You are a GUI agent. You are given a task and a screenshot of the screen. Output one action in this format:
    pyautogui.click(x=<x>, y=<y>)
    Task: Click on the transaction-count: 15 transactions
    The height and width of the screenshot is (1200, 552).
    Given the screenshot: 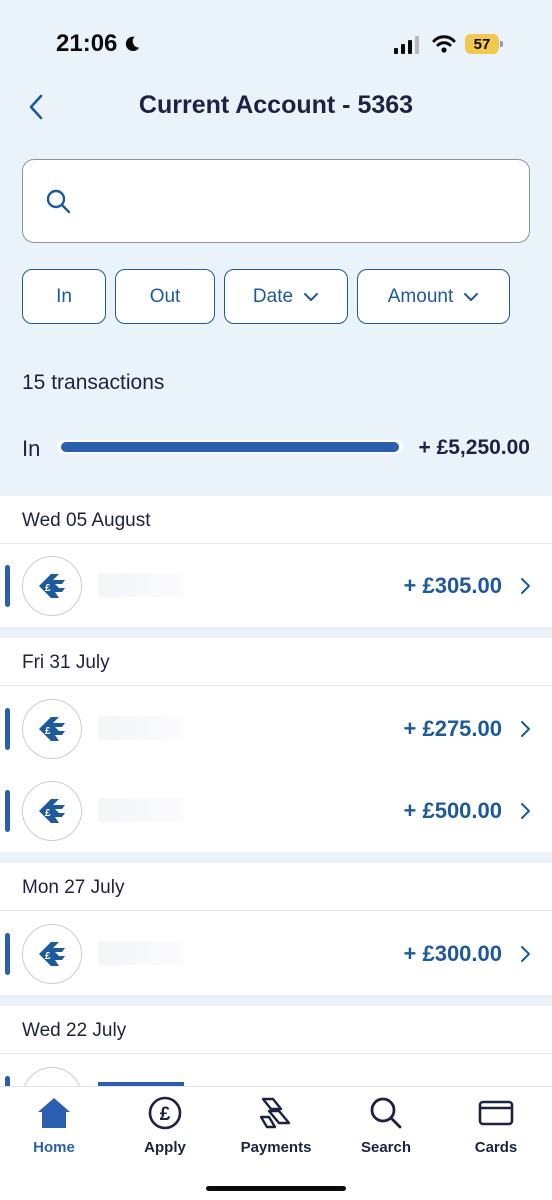 What is the action you would take?
    pyautogui.click(x=93, y=382)
    